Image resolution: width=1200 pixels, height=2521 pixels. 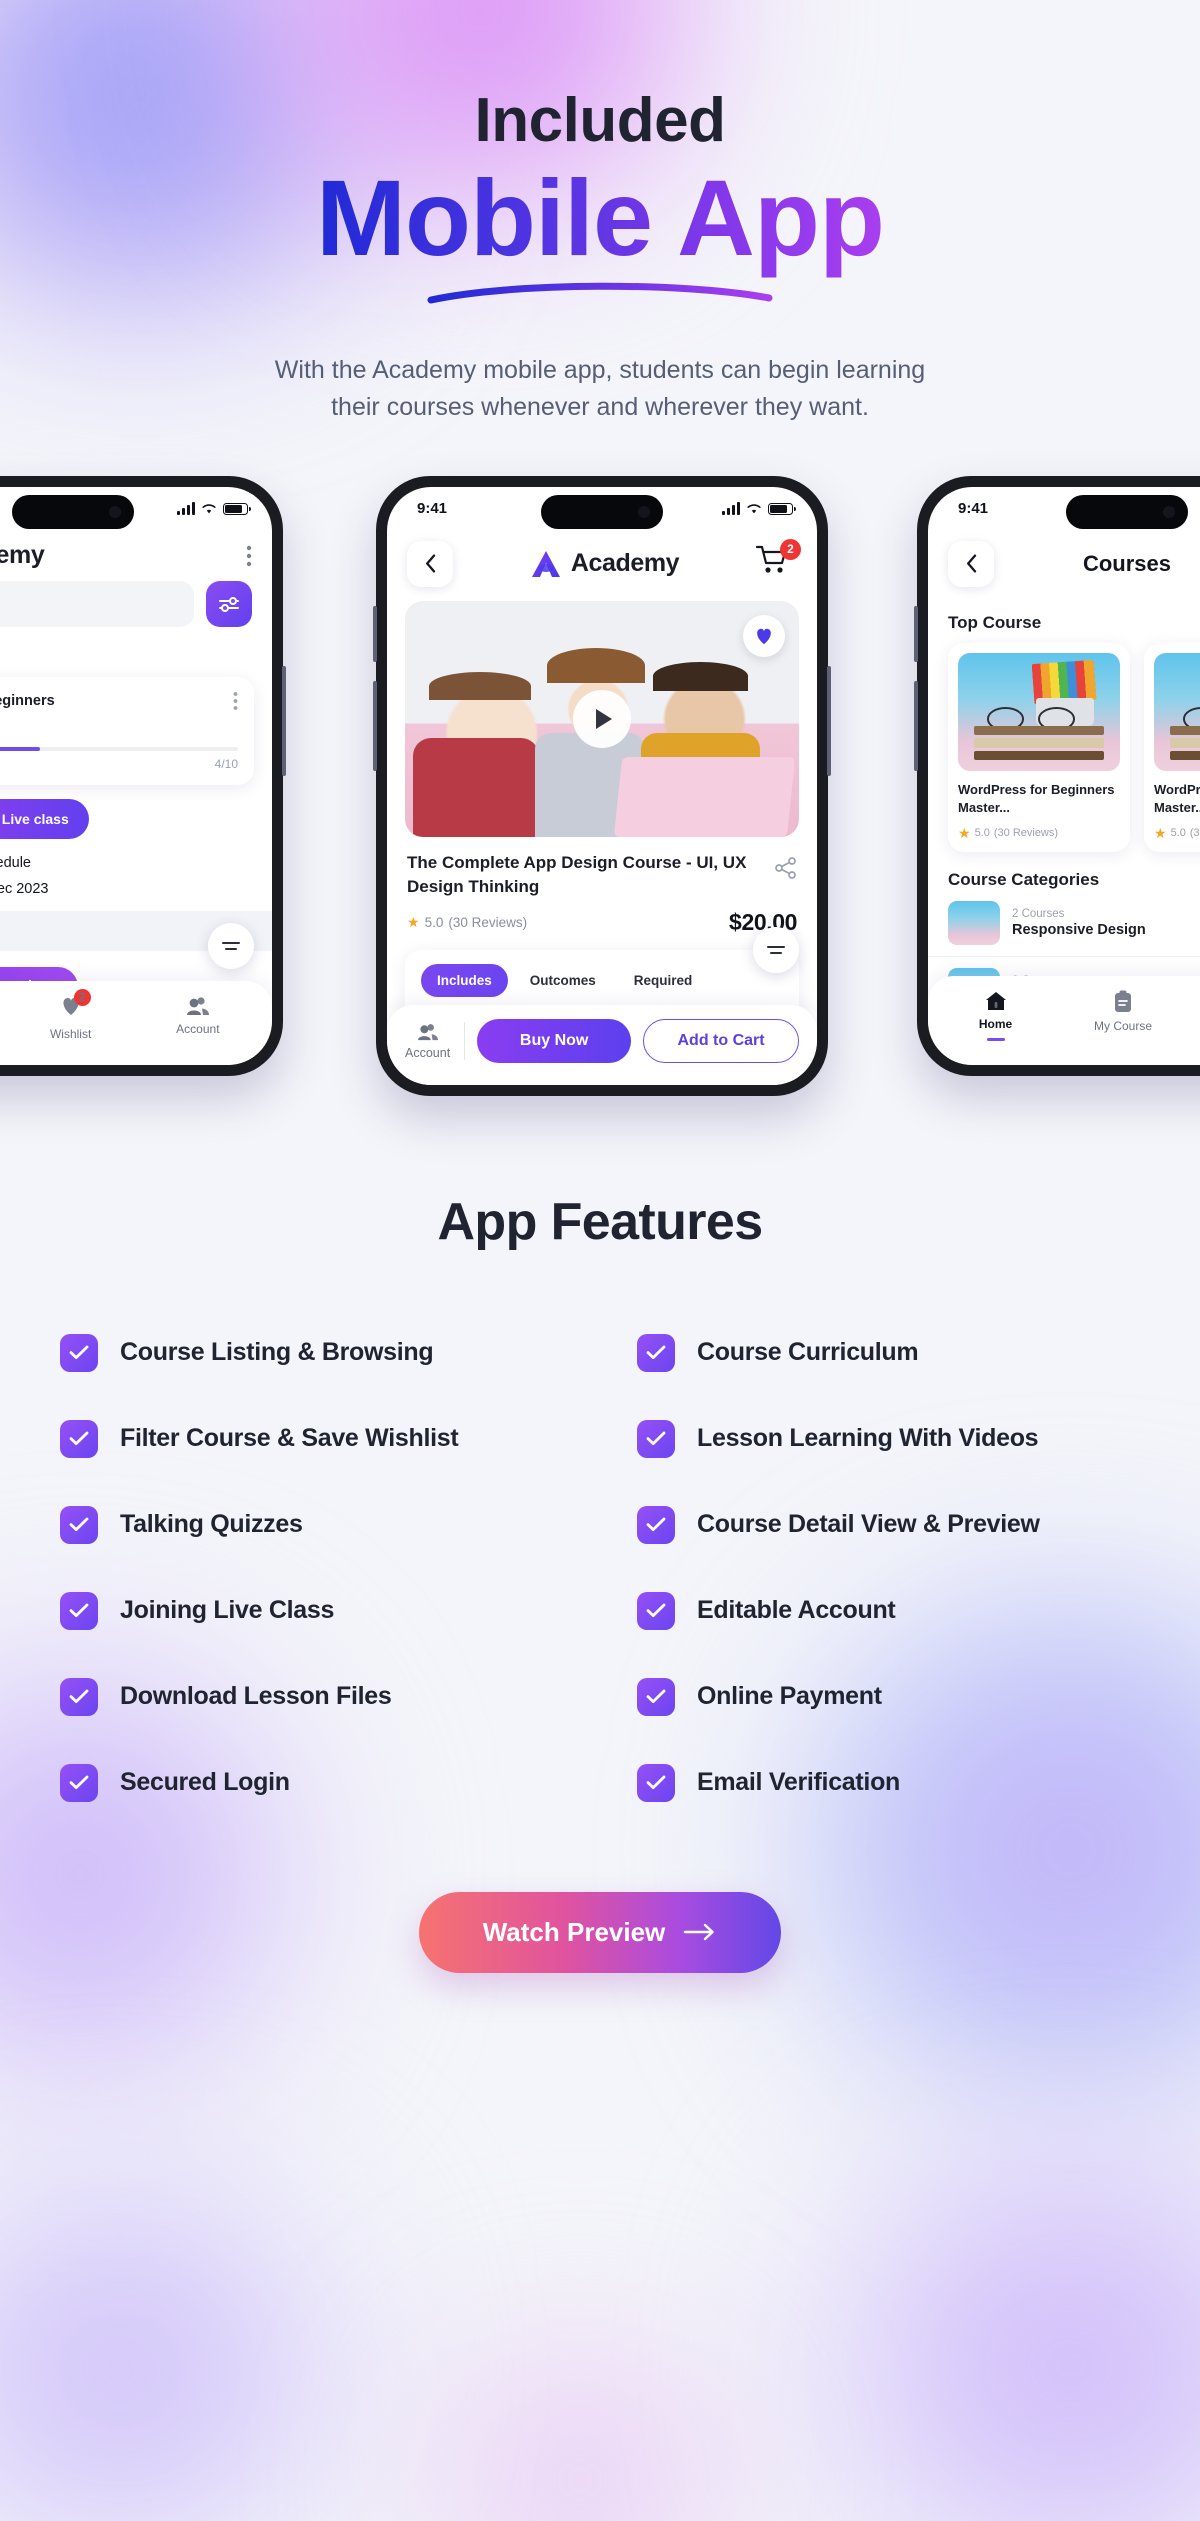 I want to click on category-row: 2 Courses Responsive Design, so click(x=1064, y=923).